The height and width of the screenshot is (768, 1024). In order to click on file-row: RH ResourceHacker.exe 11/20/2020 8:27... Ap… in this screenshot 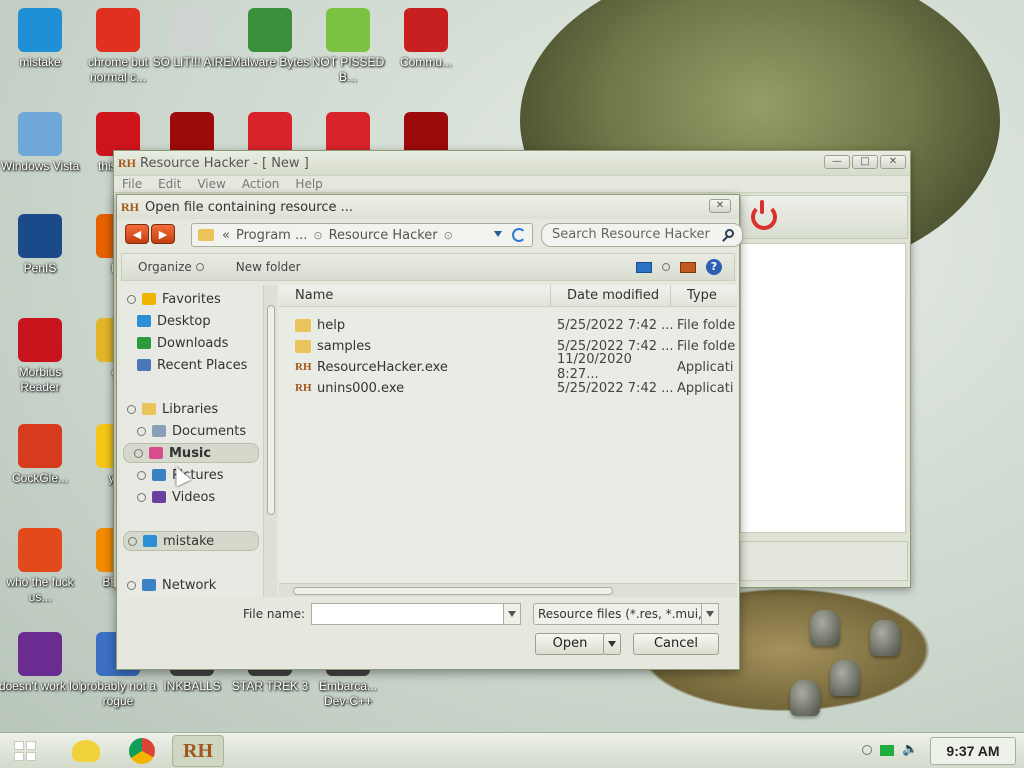, I will do `click(508, 367)`.